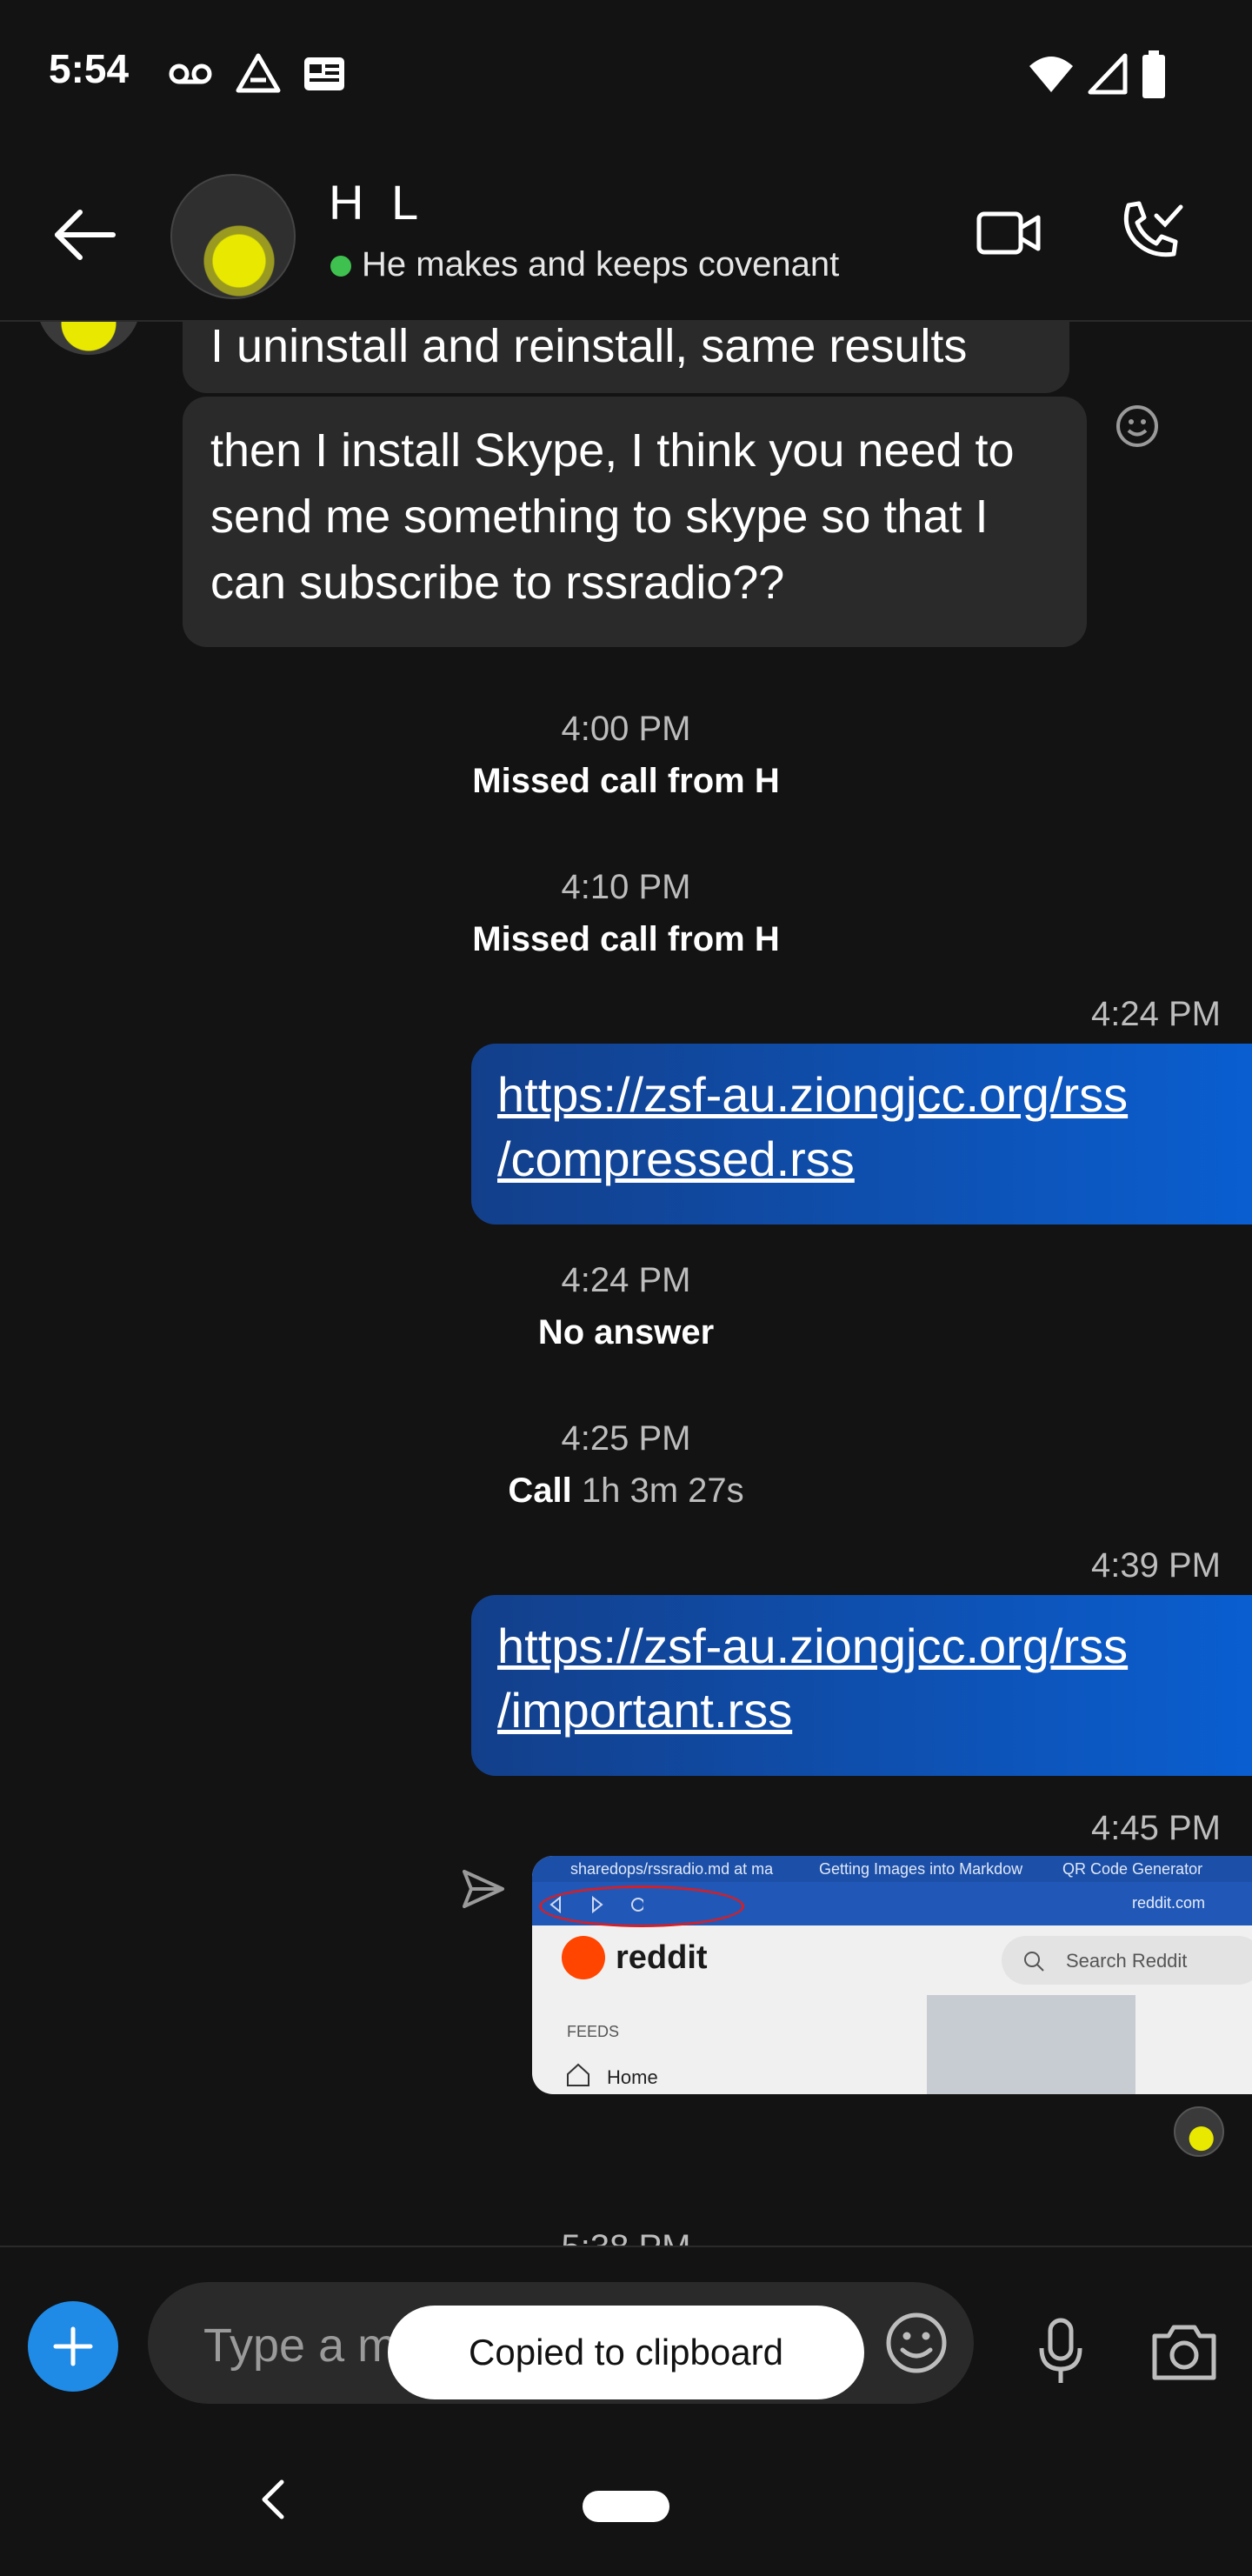 Image resolution: width=1252 pixels, height=2576 pixels. I want to click on browser-tab: Getting Images into Markdow, so click(921, 1869).